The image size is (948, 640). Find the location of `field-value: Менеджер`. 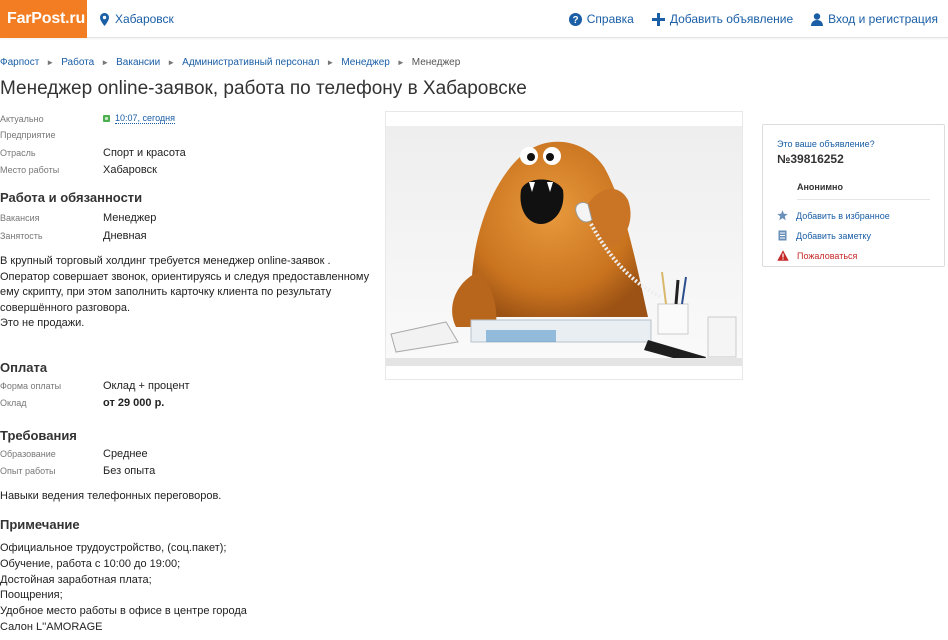

field-value: Менеджер is located at coordinates (130, 218).